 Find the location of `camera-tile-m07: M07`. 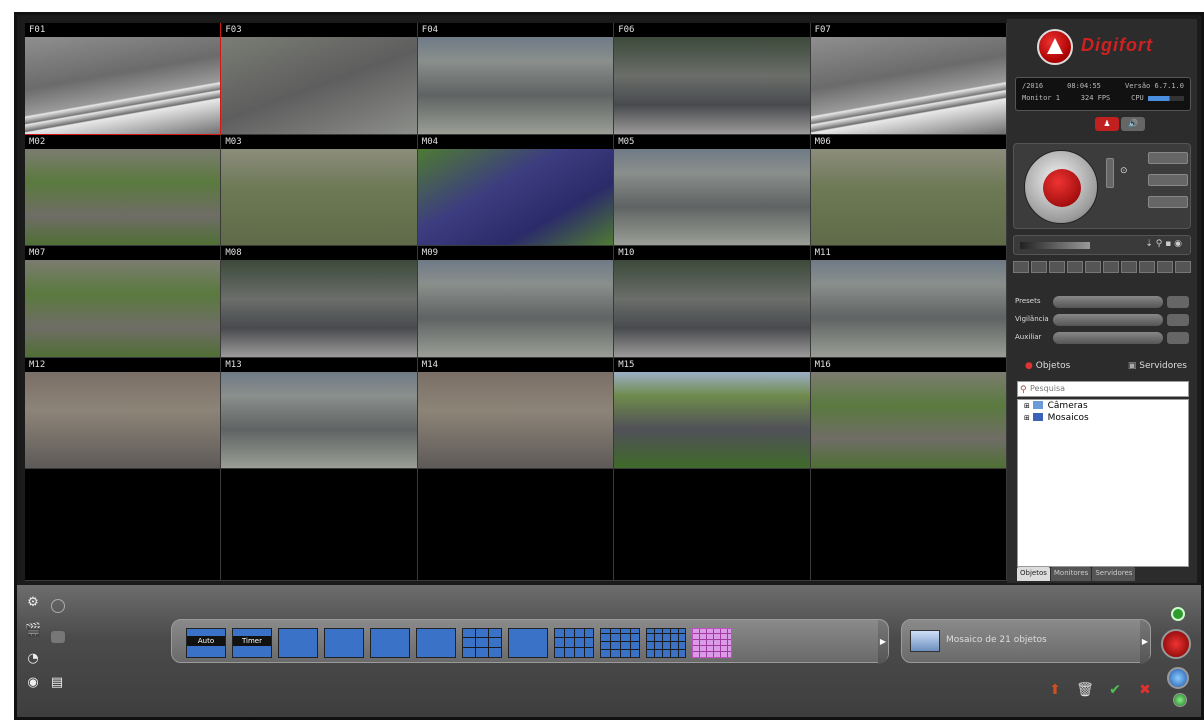

camera-tile-m07: M07 is located at coordinates (123, 302).